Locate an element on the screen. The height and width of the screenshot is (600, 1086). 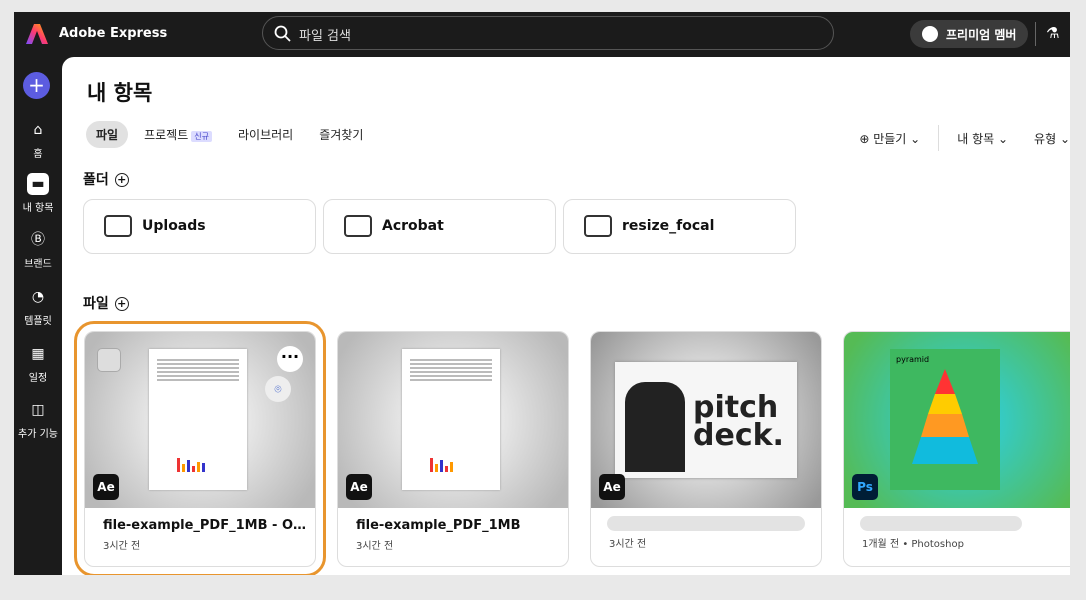
sidebar-item-templates: ◔ 템플릿 is located at coordinates (38, 306).